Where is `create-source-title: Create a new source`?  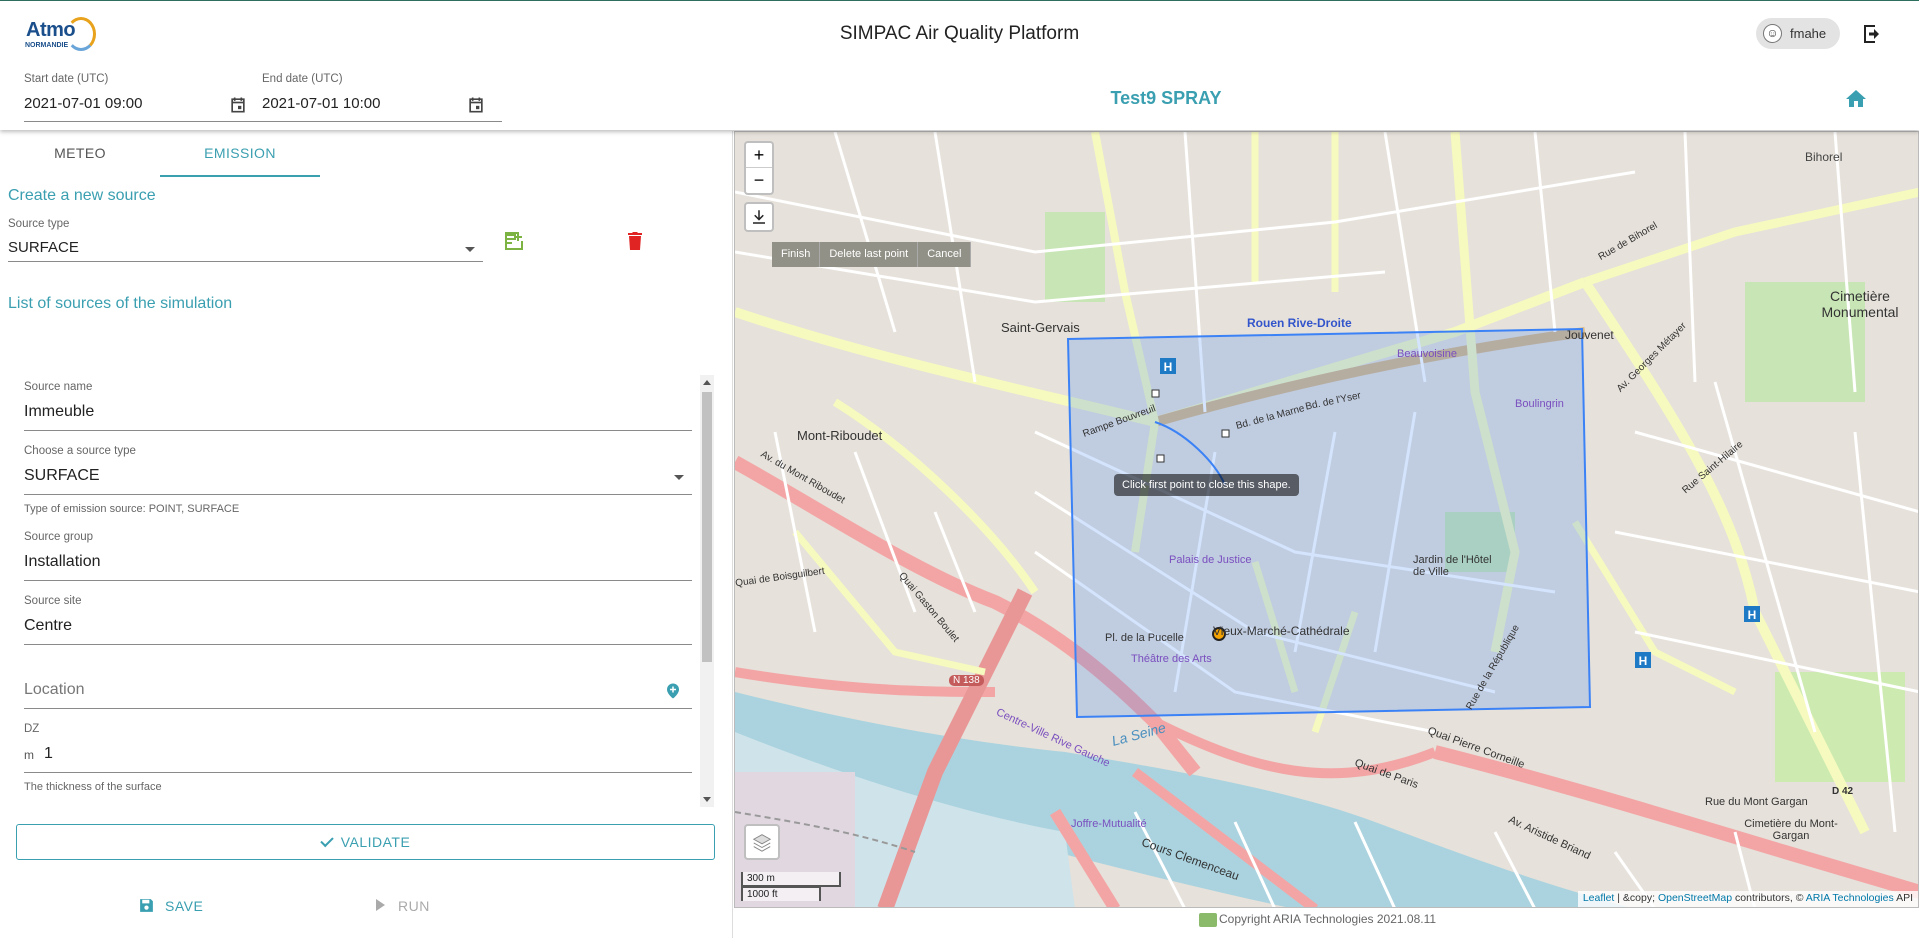
create-source-title: Create a new source is located at coordinates (82, 195).